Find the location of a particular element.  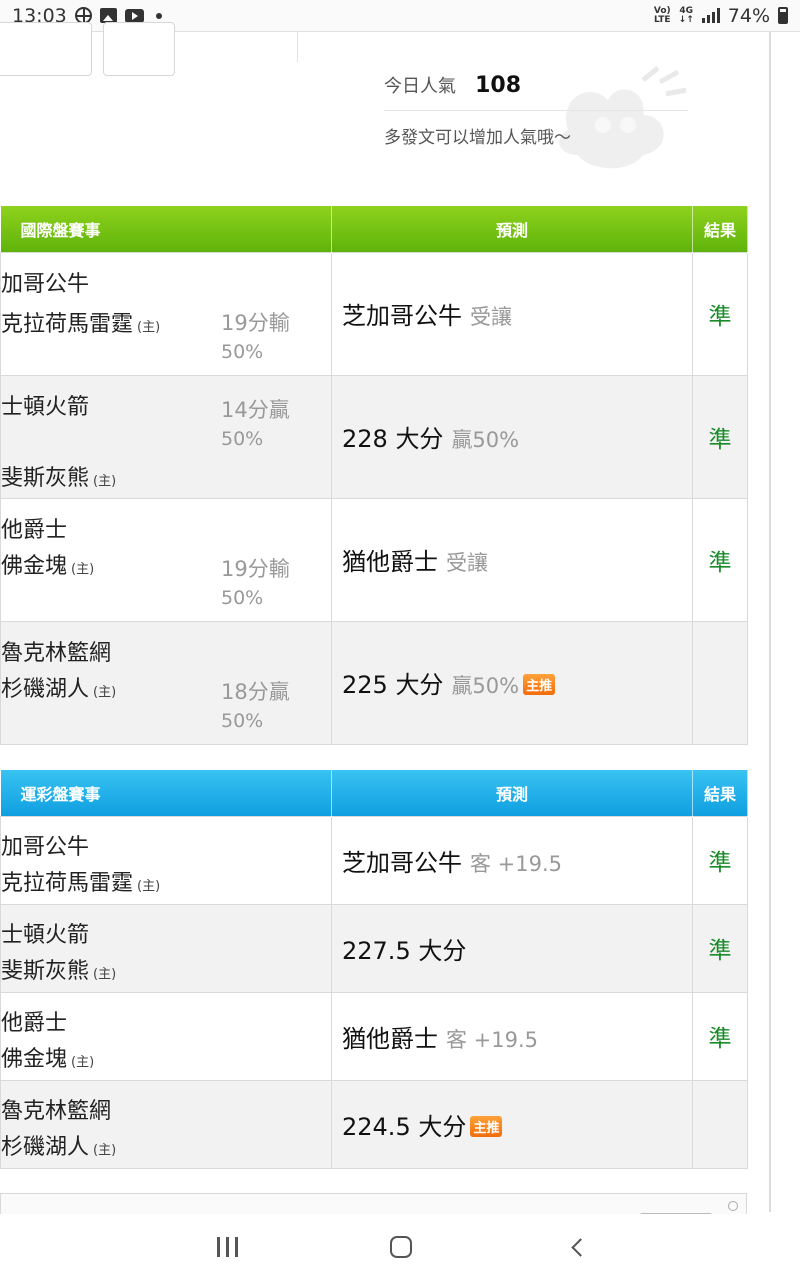

back-button is located at coordinates (577, 1247).